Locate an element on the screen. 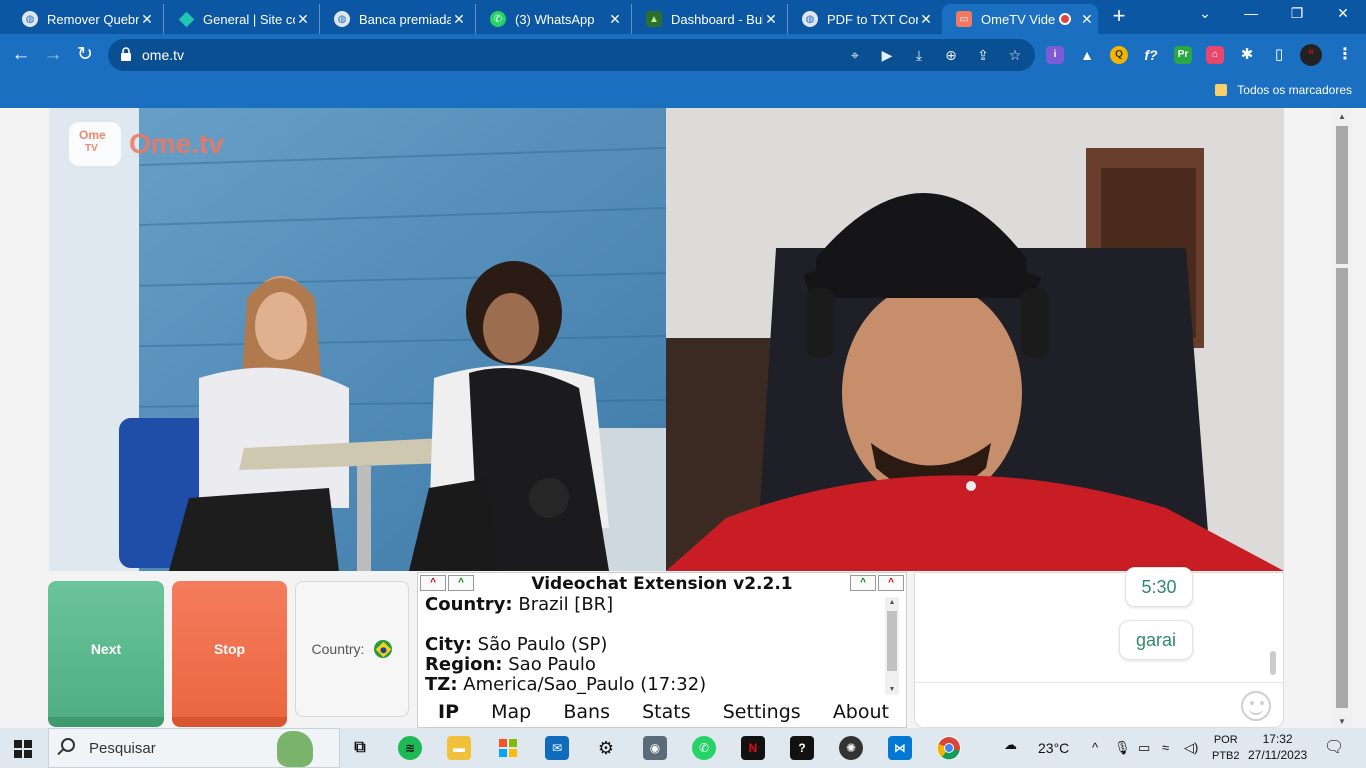  stop-button: Stop is located at coordinates (229, 654).